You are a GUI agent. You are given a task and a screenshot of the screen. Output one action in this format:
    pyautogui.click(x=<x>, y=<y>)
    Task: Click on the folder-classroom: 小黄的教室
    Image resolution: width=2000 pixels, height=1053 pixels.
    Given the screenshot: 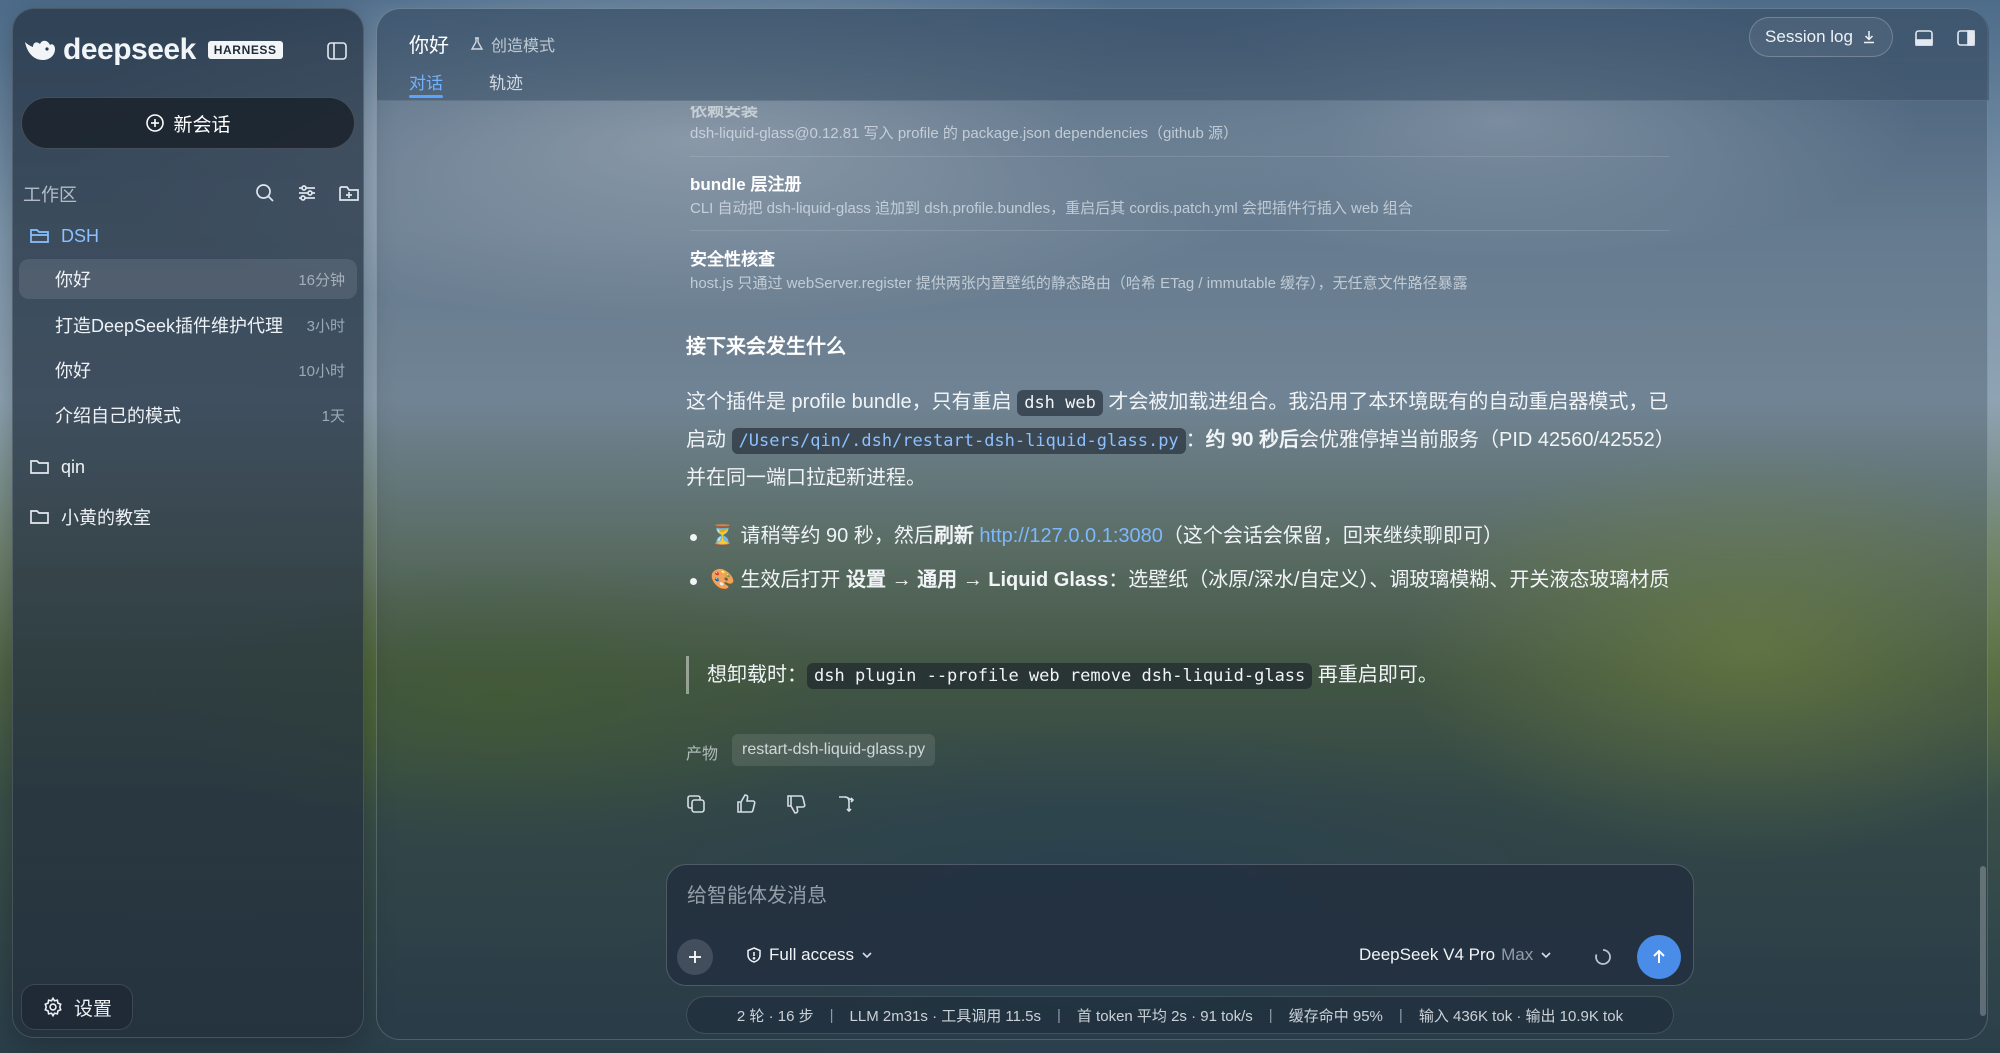 What is the action you would take?
    pyautogui.click(x=90, y=517)
    